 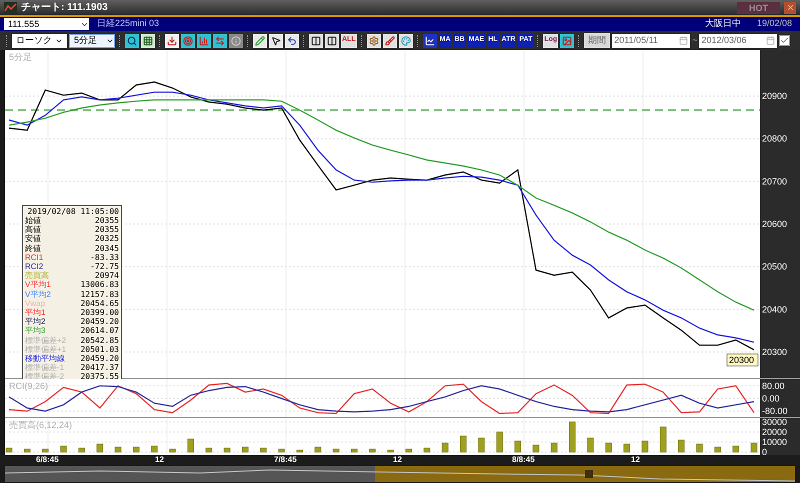 What do you see at coordinates (99, 377) in the screenshot?
I see `info-value: 20375.55` at bounding box center [99, 377].